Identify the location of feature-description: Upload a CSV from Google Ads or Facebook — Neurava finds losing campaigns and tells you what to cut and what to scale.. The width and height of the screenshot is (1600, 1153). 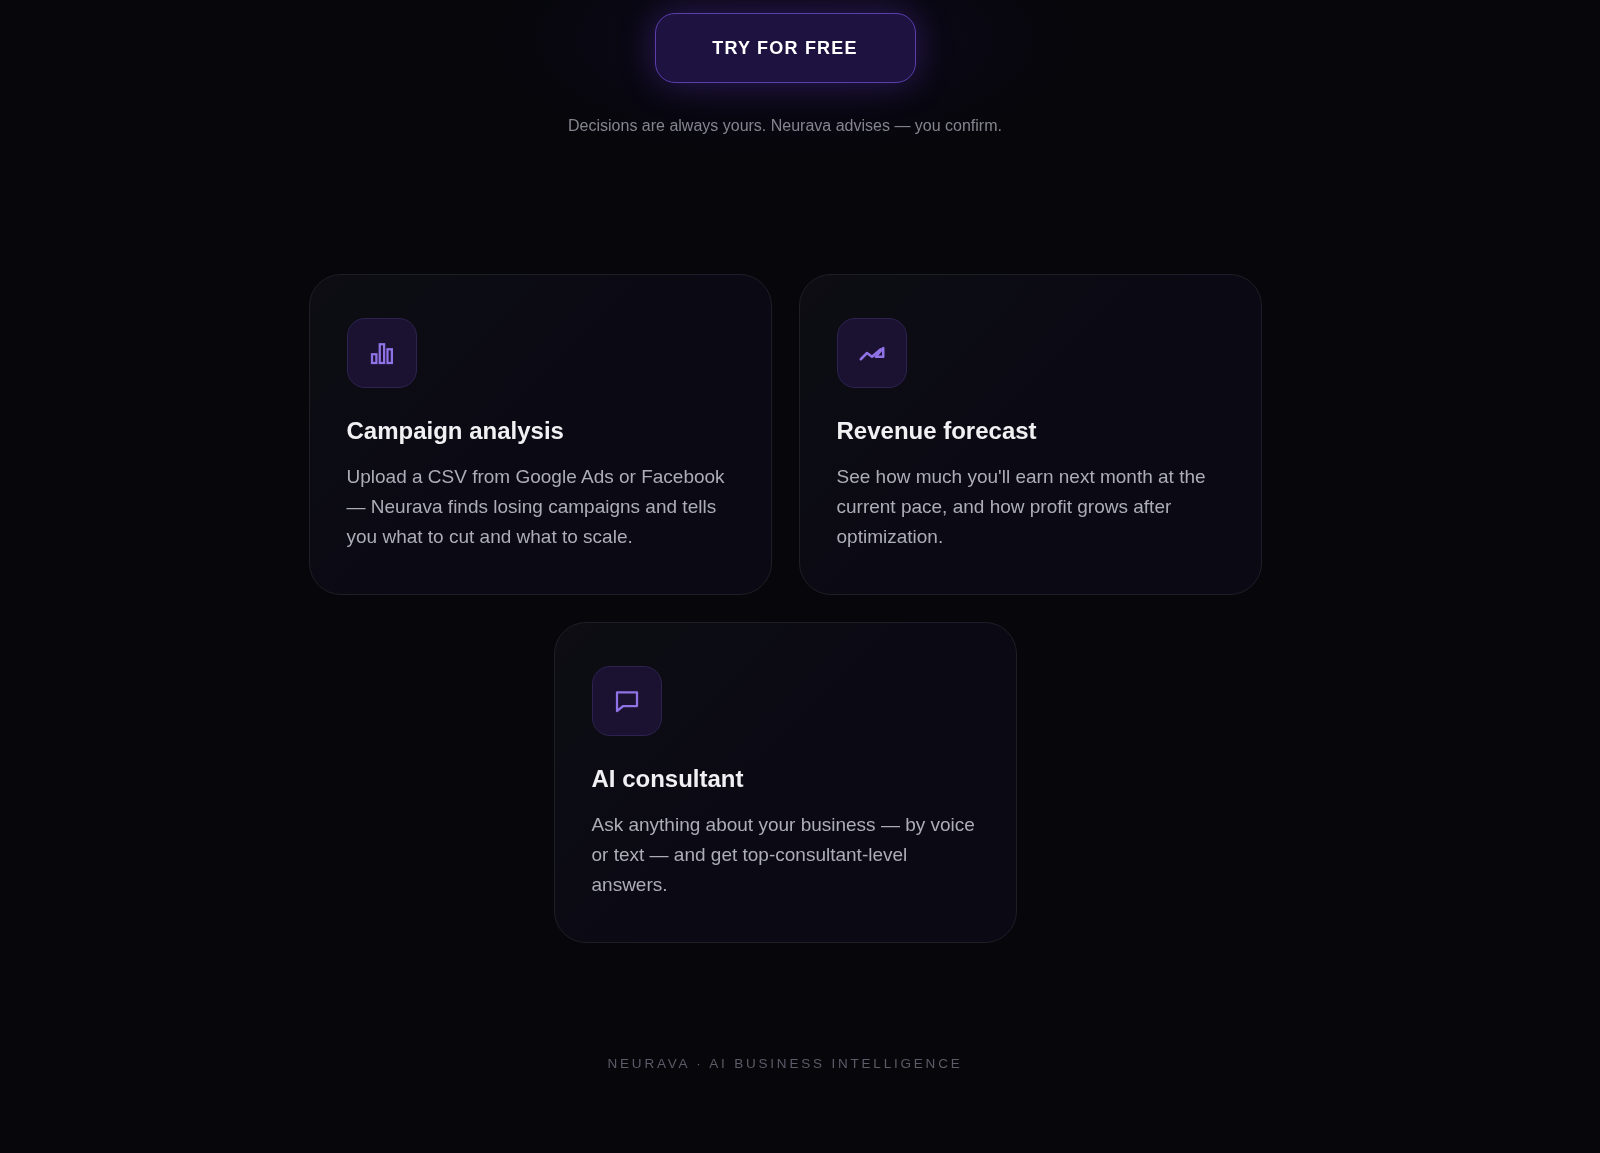
(536, 507).